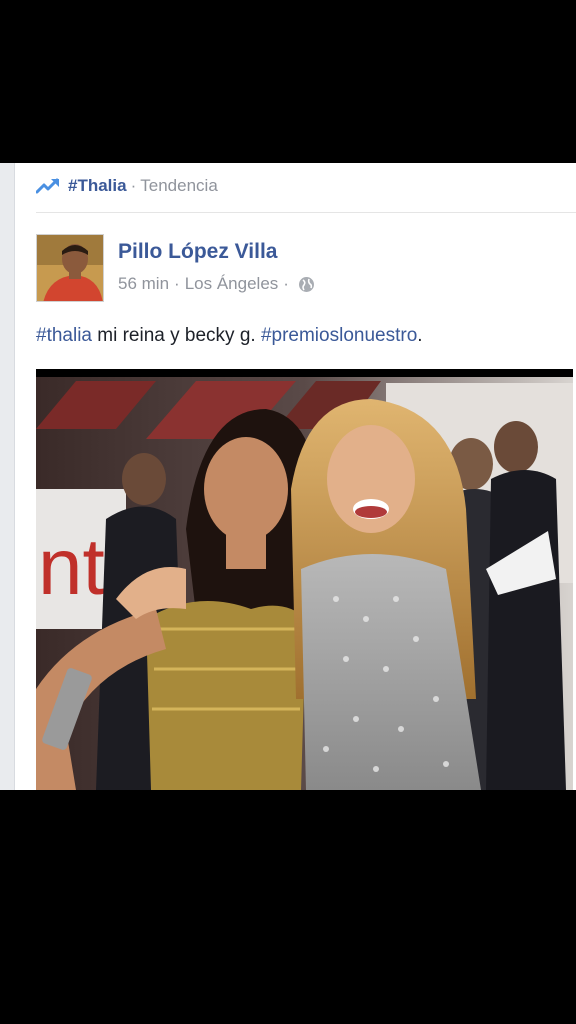  I want to click on trending-header: #Thalia · Tendencia, so click(127, 186).